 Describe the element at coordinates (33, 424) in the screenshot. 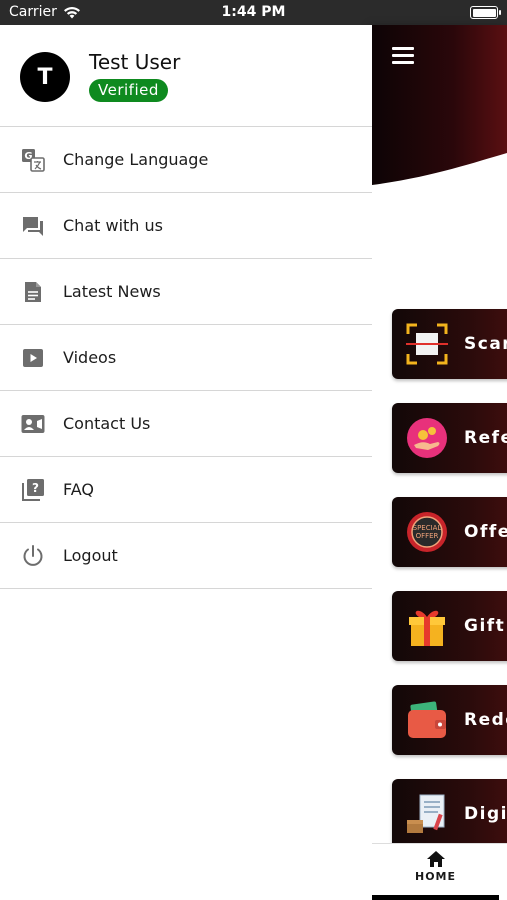

I see `contact-card-icon` at that location.